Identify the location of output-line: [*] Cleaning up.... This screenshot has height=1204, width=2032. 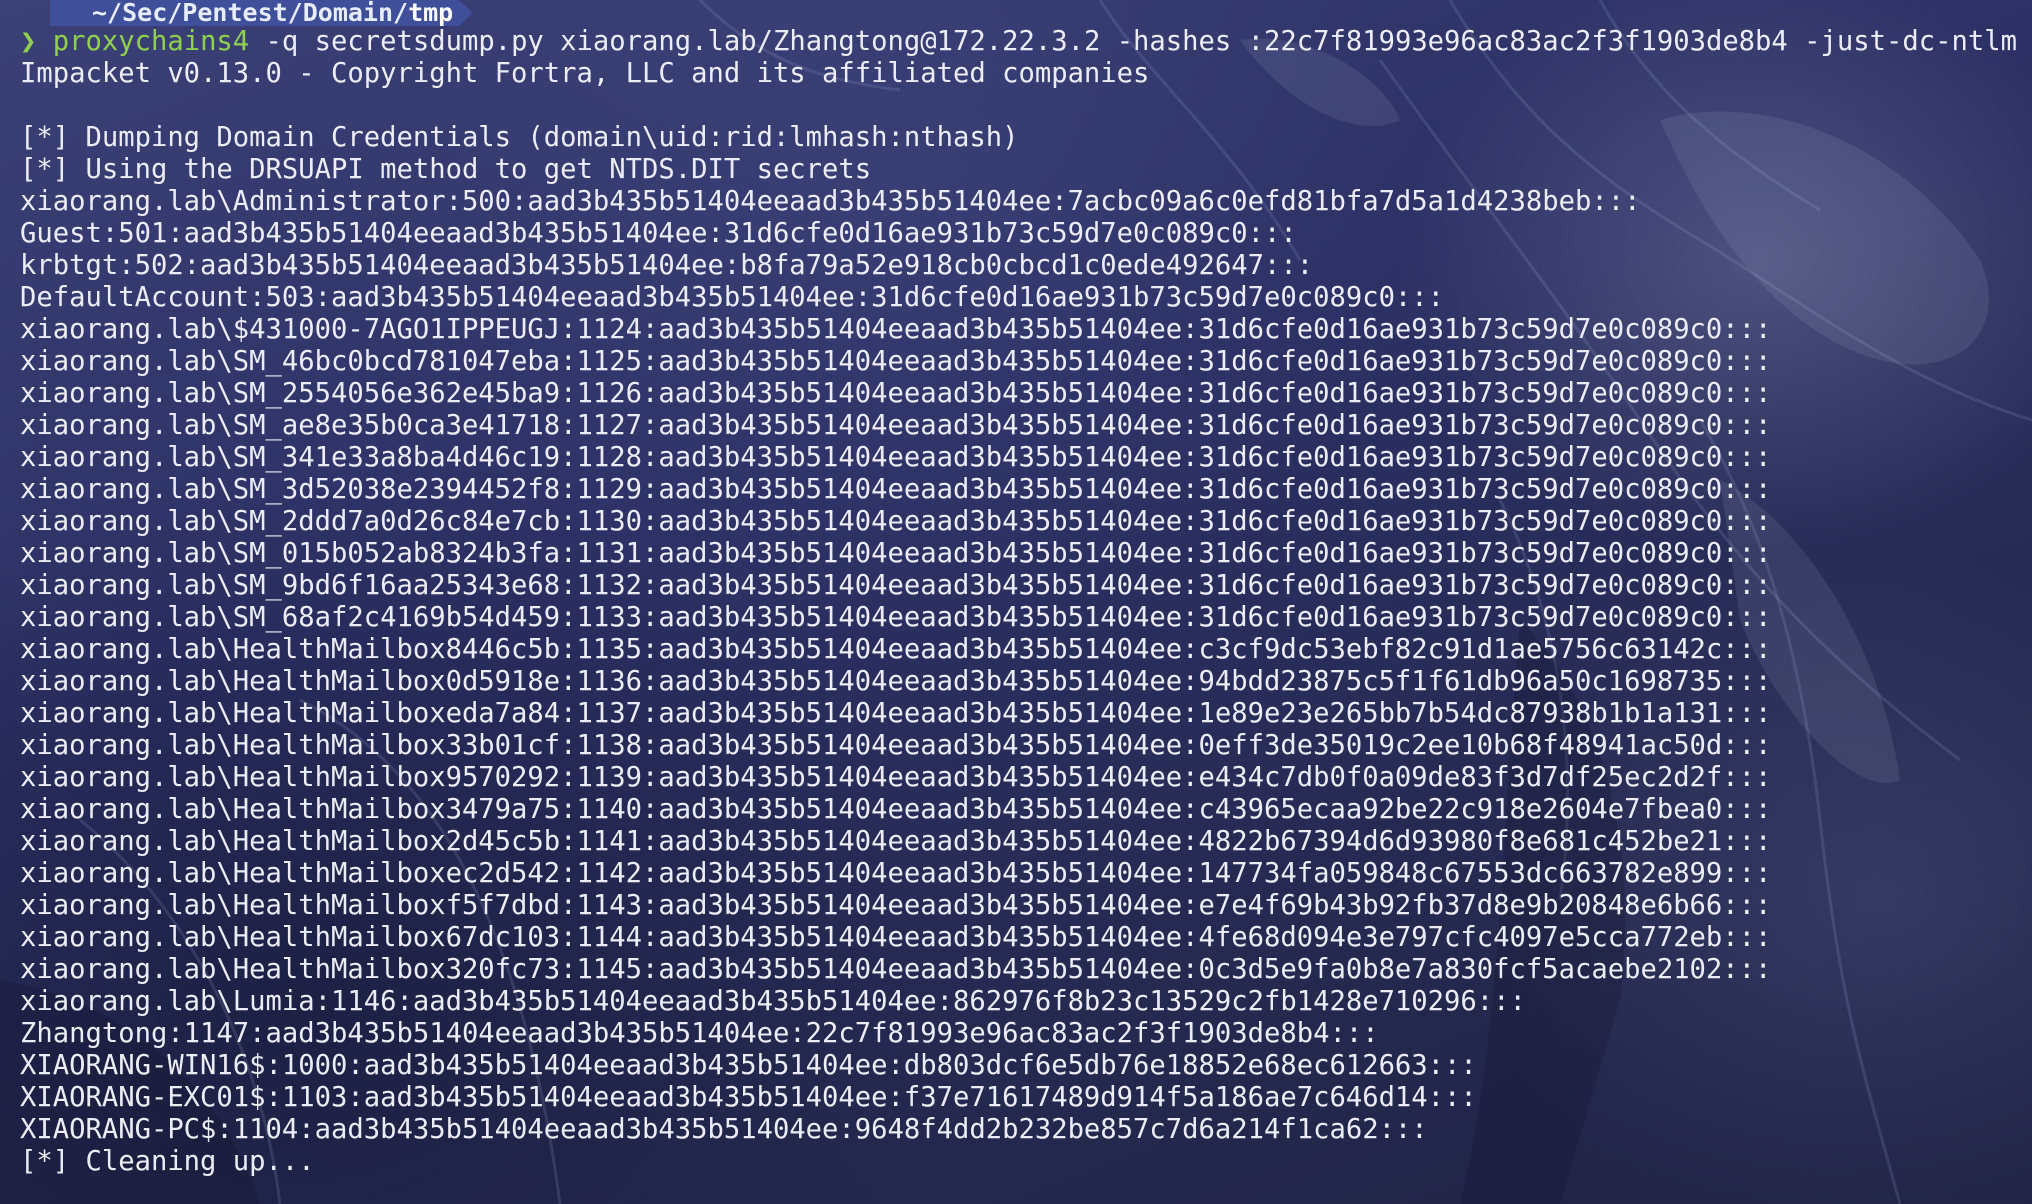
(167, 1161).